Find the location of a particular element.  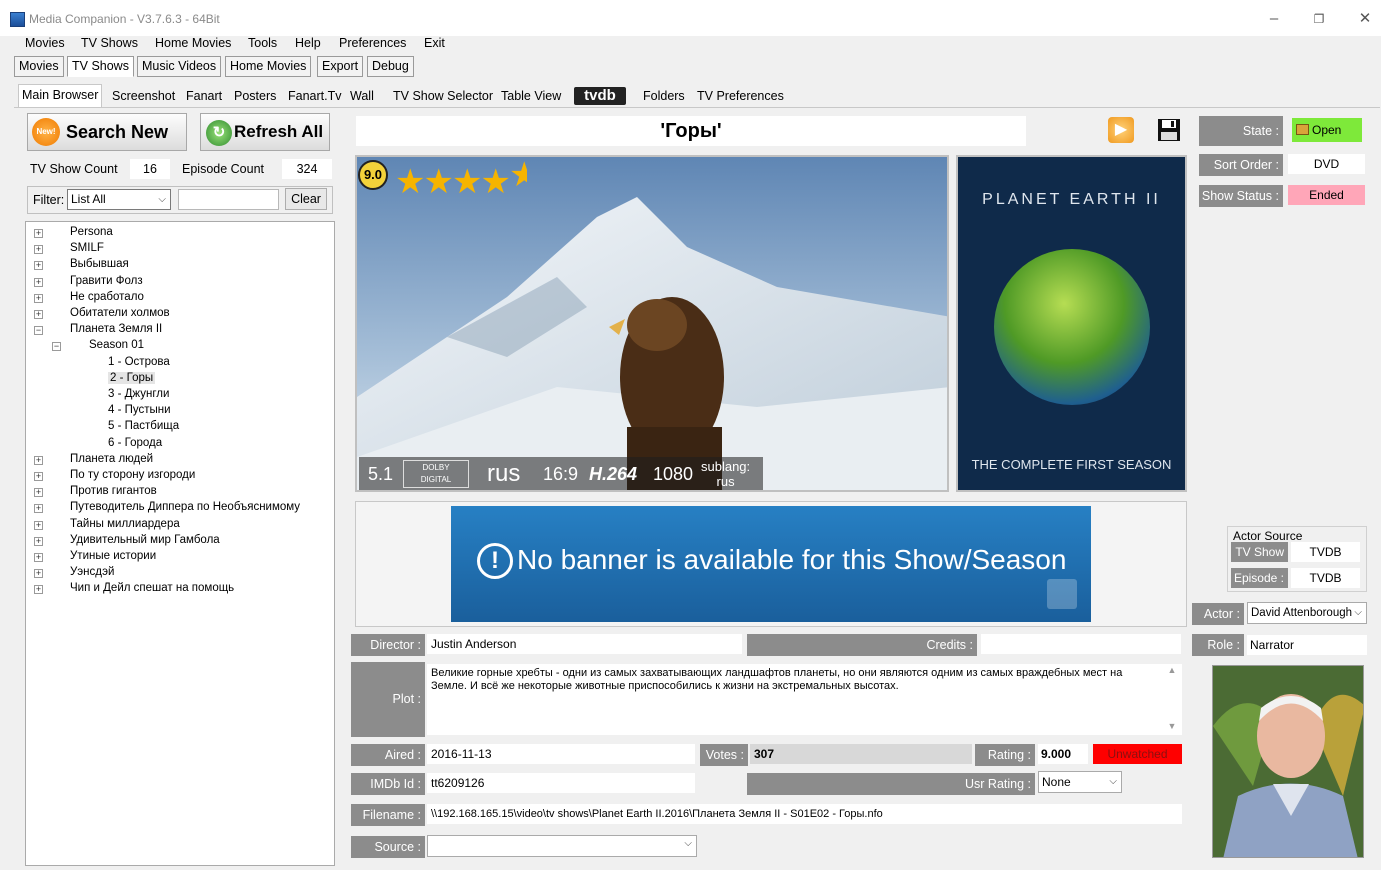

tvshow-source-value: TVDB is located at coordinates (1325, 552).